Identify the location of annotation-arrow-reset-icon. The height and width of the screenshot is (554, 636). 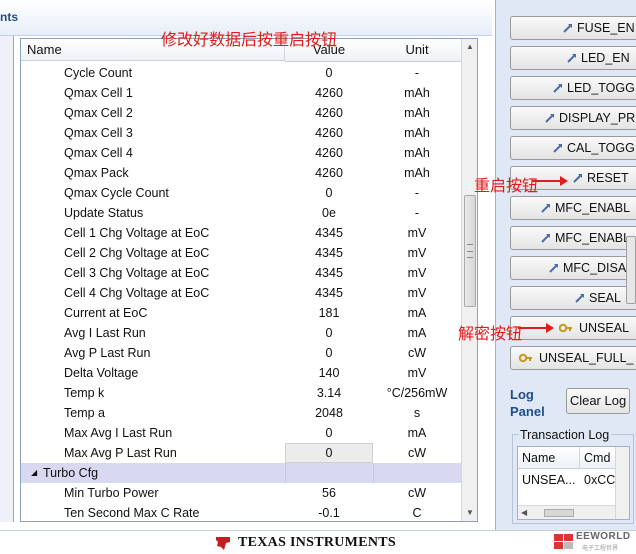
(550, 181).